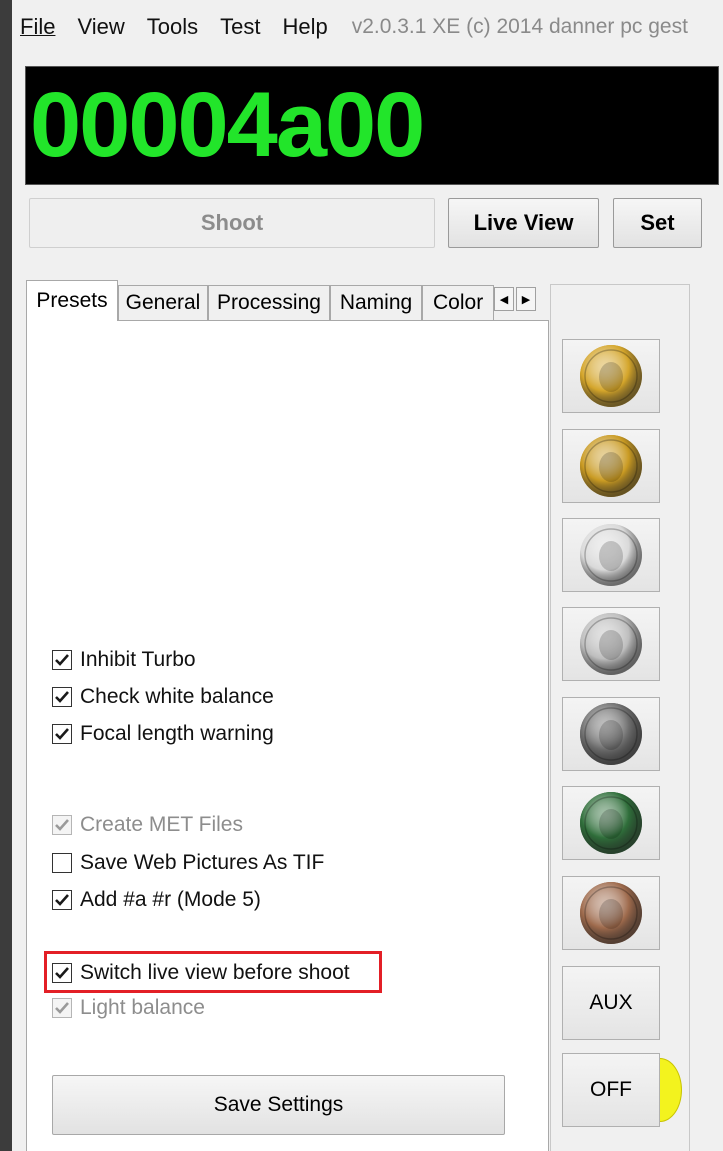 This screenshot has width=723, height=1151. I want to click on tab-general: General, so click(163, 302).